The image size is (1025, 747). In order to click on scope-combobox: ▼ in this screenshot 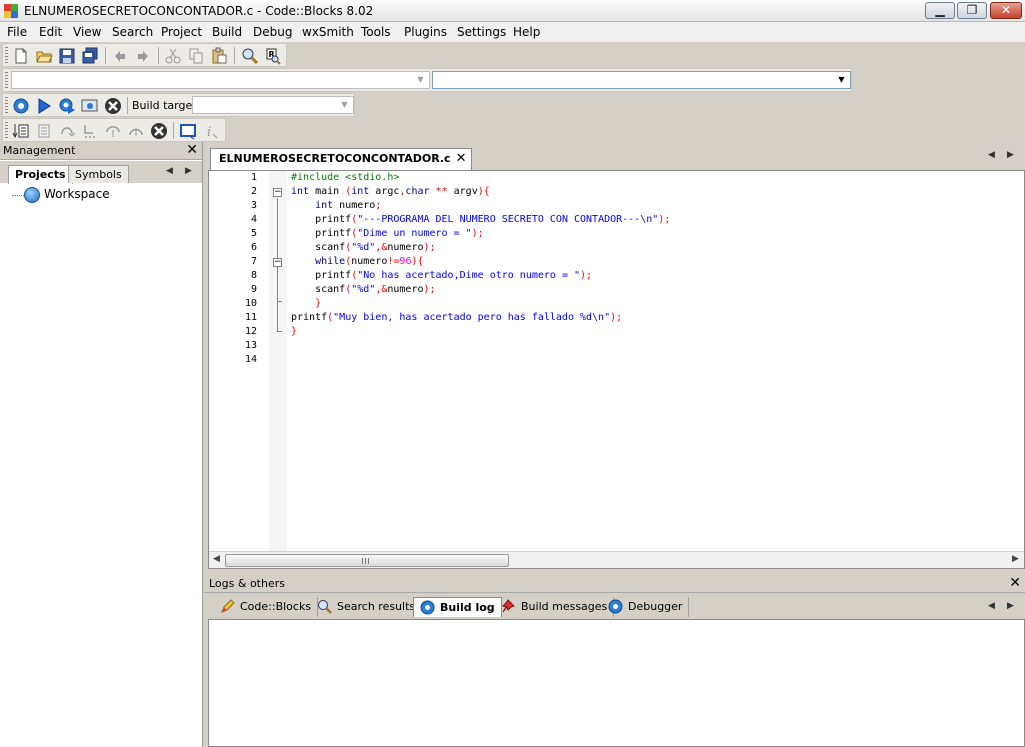, I will do `click(220, 80)`.